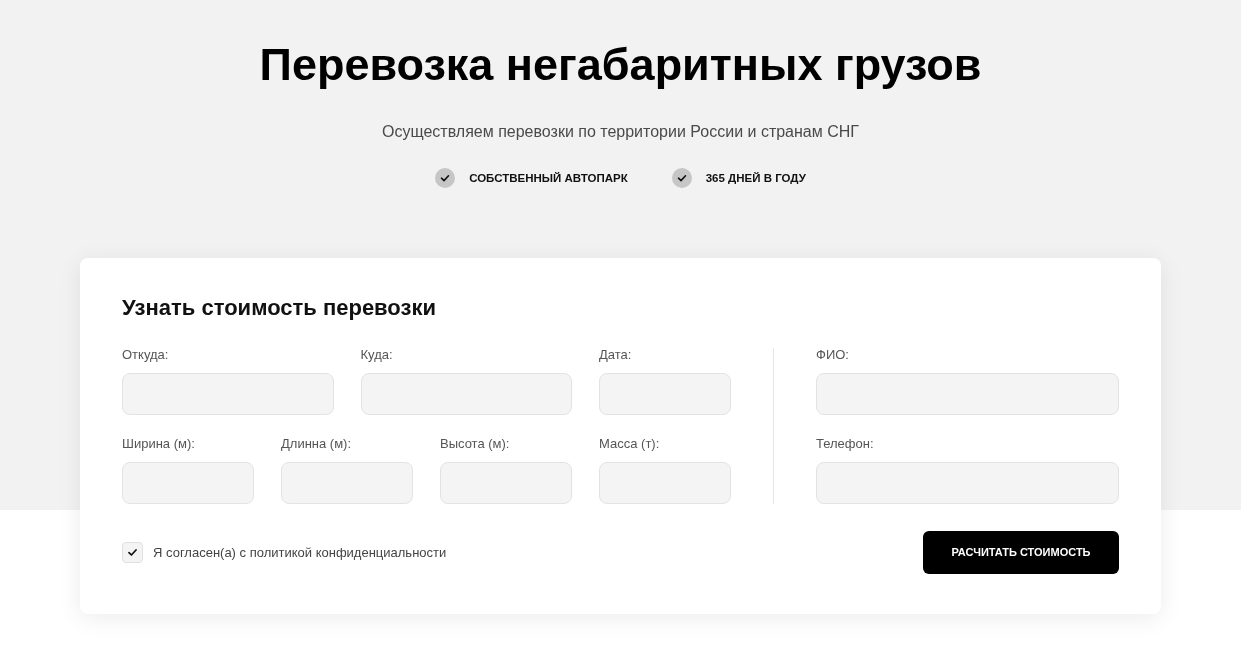 The height and width of the screenshot is (648, 1241). Describe the element at coordinates (833, 355) in the screenshot. I see `field-label: ФИО:` at that location.